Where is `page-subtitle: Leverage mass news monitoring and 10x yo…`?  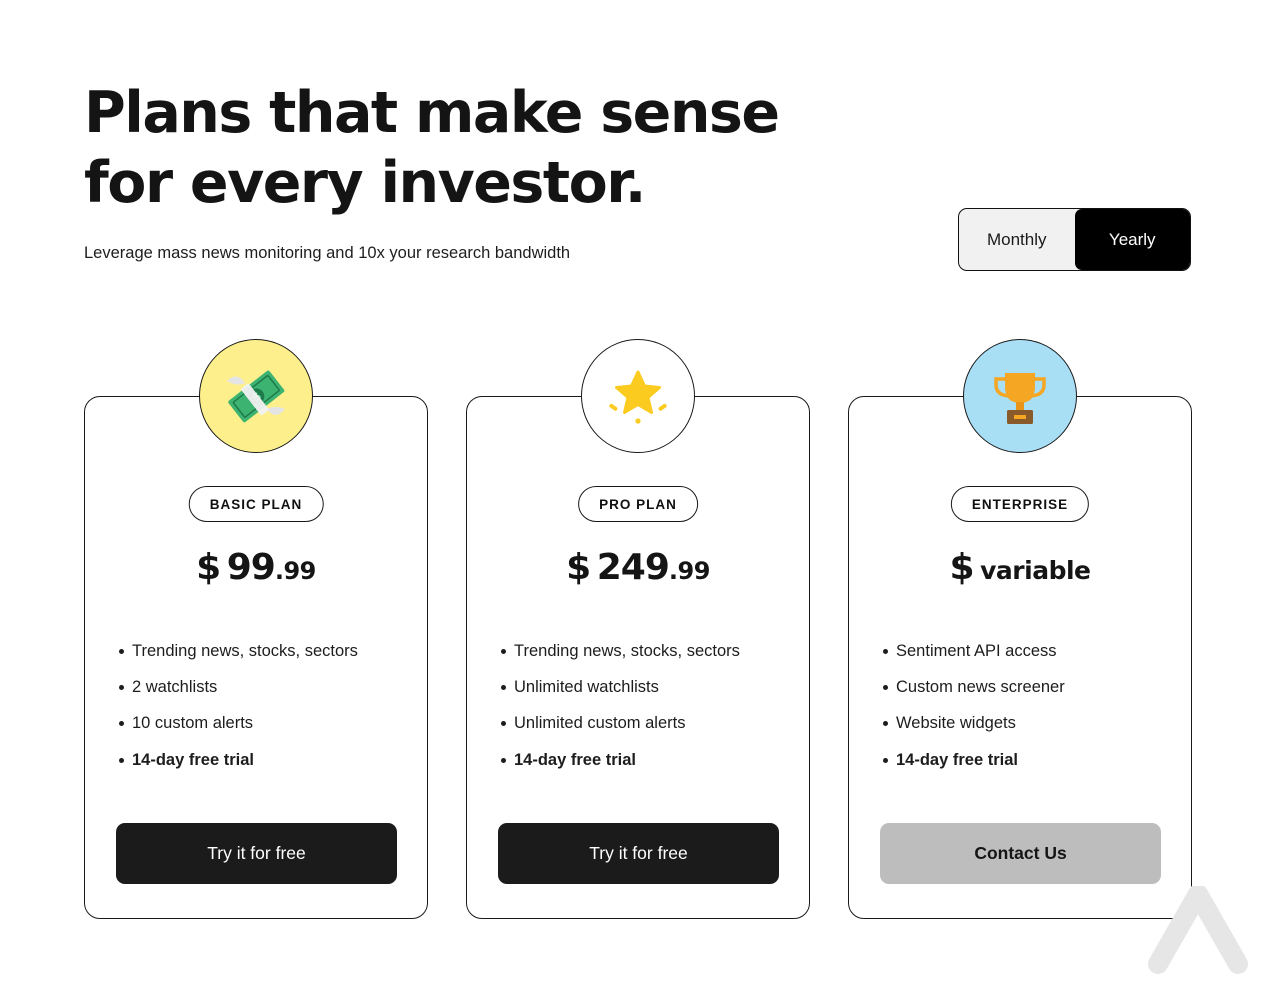
page-subtitle: Leverage mass news monitoring and 10x yo… is located at coordinates (327, 253).